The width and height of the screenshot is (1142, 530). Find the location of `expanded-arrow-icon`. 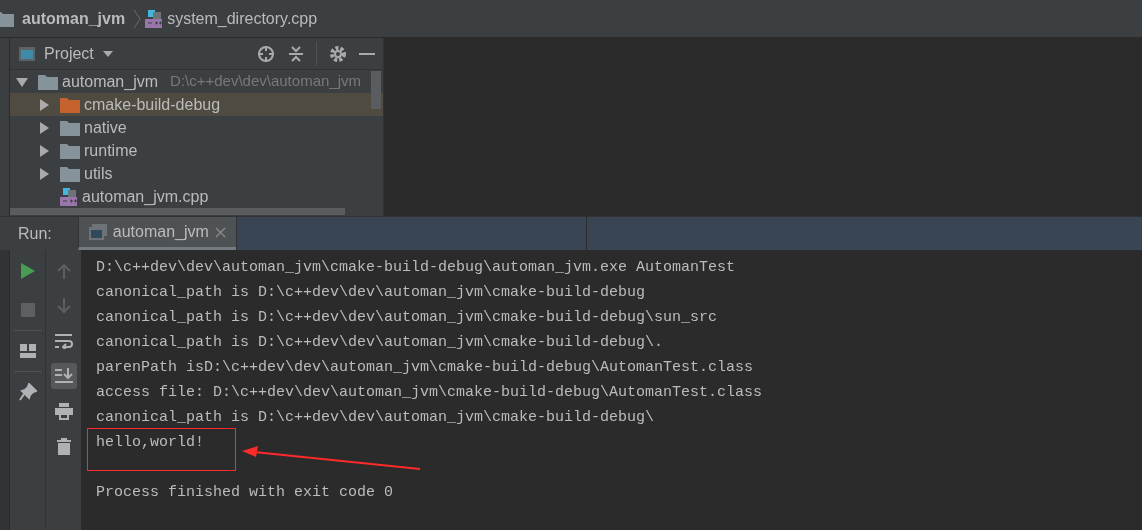

expanded-arrow-icon is located at coordinates (22, 81).